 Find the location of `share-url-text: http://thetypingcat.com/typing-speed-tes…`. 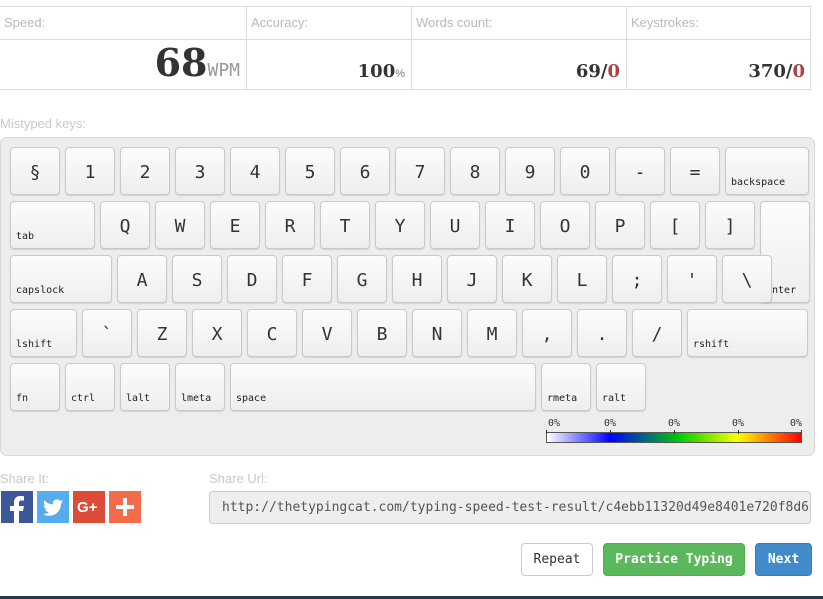

share-url-text: http://thetypingcat.com/typing-speed-tes… is located at coordinates (515, 507).